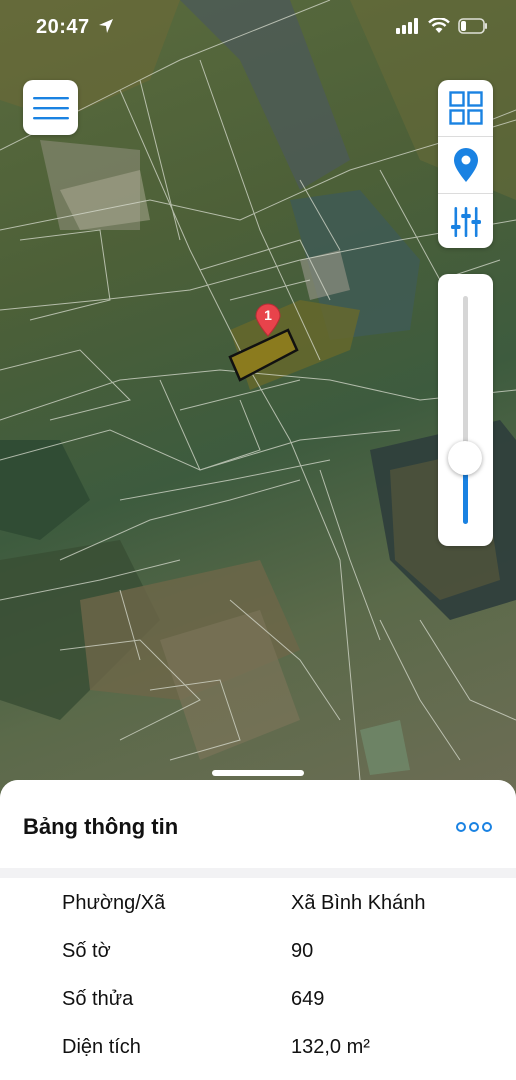 Image resolution: width=516 pixels, height=1080 pixels. I want to click on info-value: Xã Bình Khánh, so click(358, 903).